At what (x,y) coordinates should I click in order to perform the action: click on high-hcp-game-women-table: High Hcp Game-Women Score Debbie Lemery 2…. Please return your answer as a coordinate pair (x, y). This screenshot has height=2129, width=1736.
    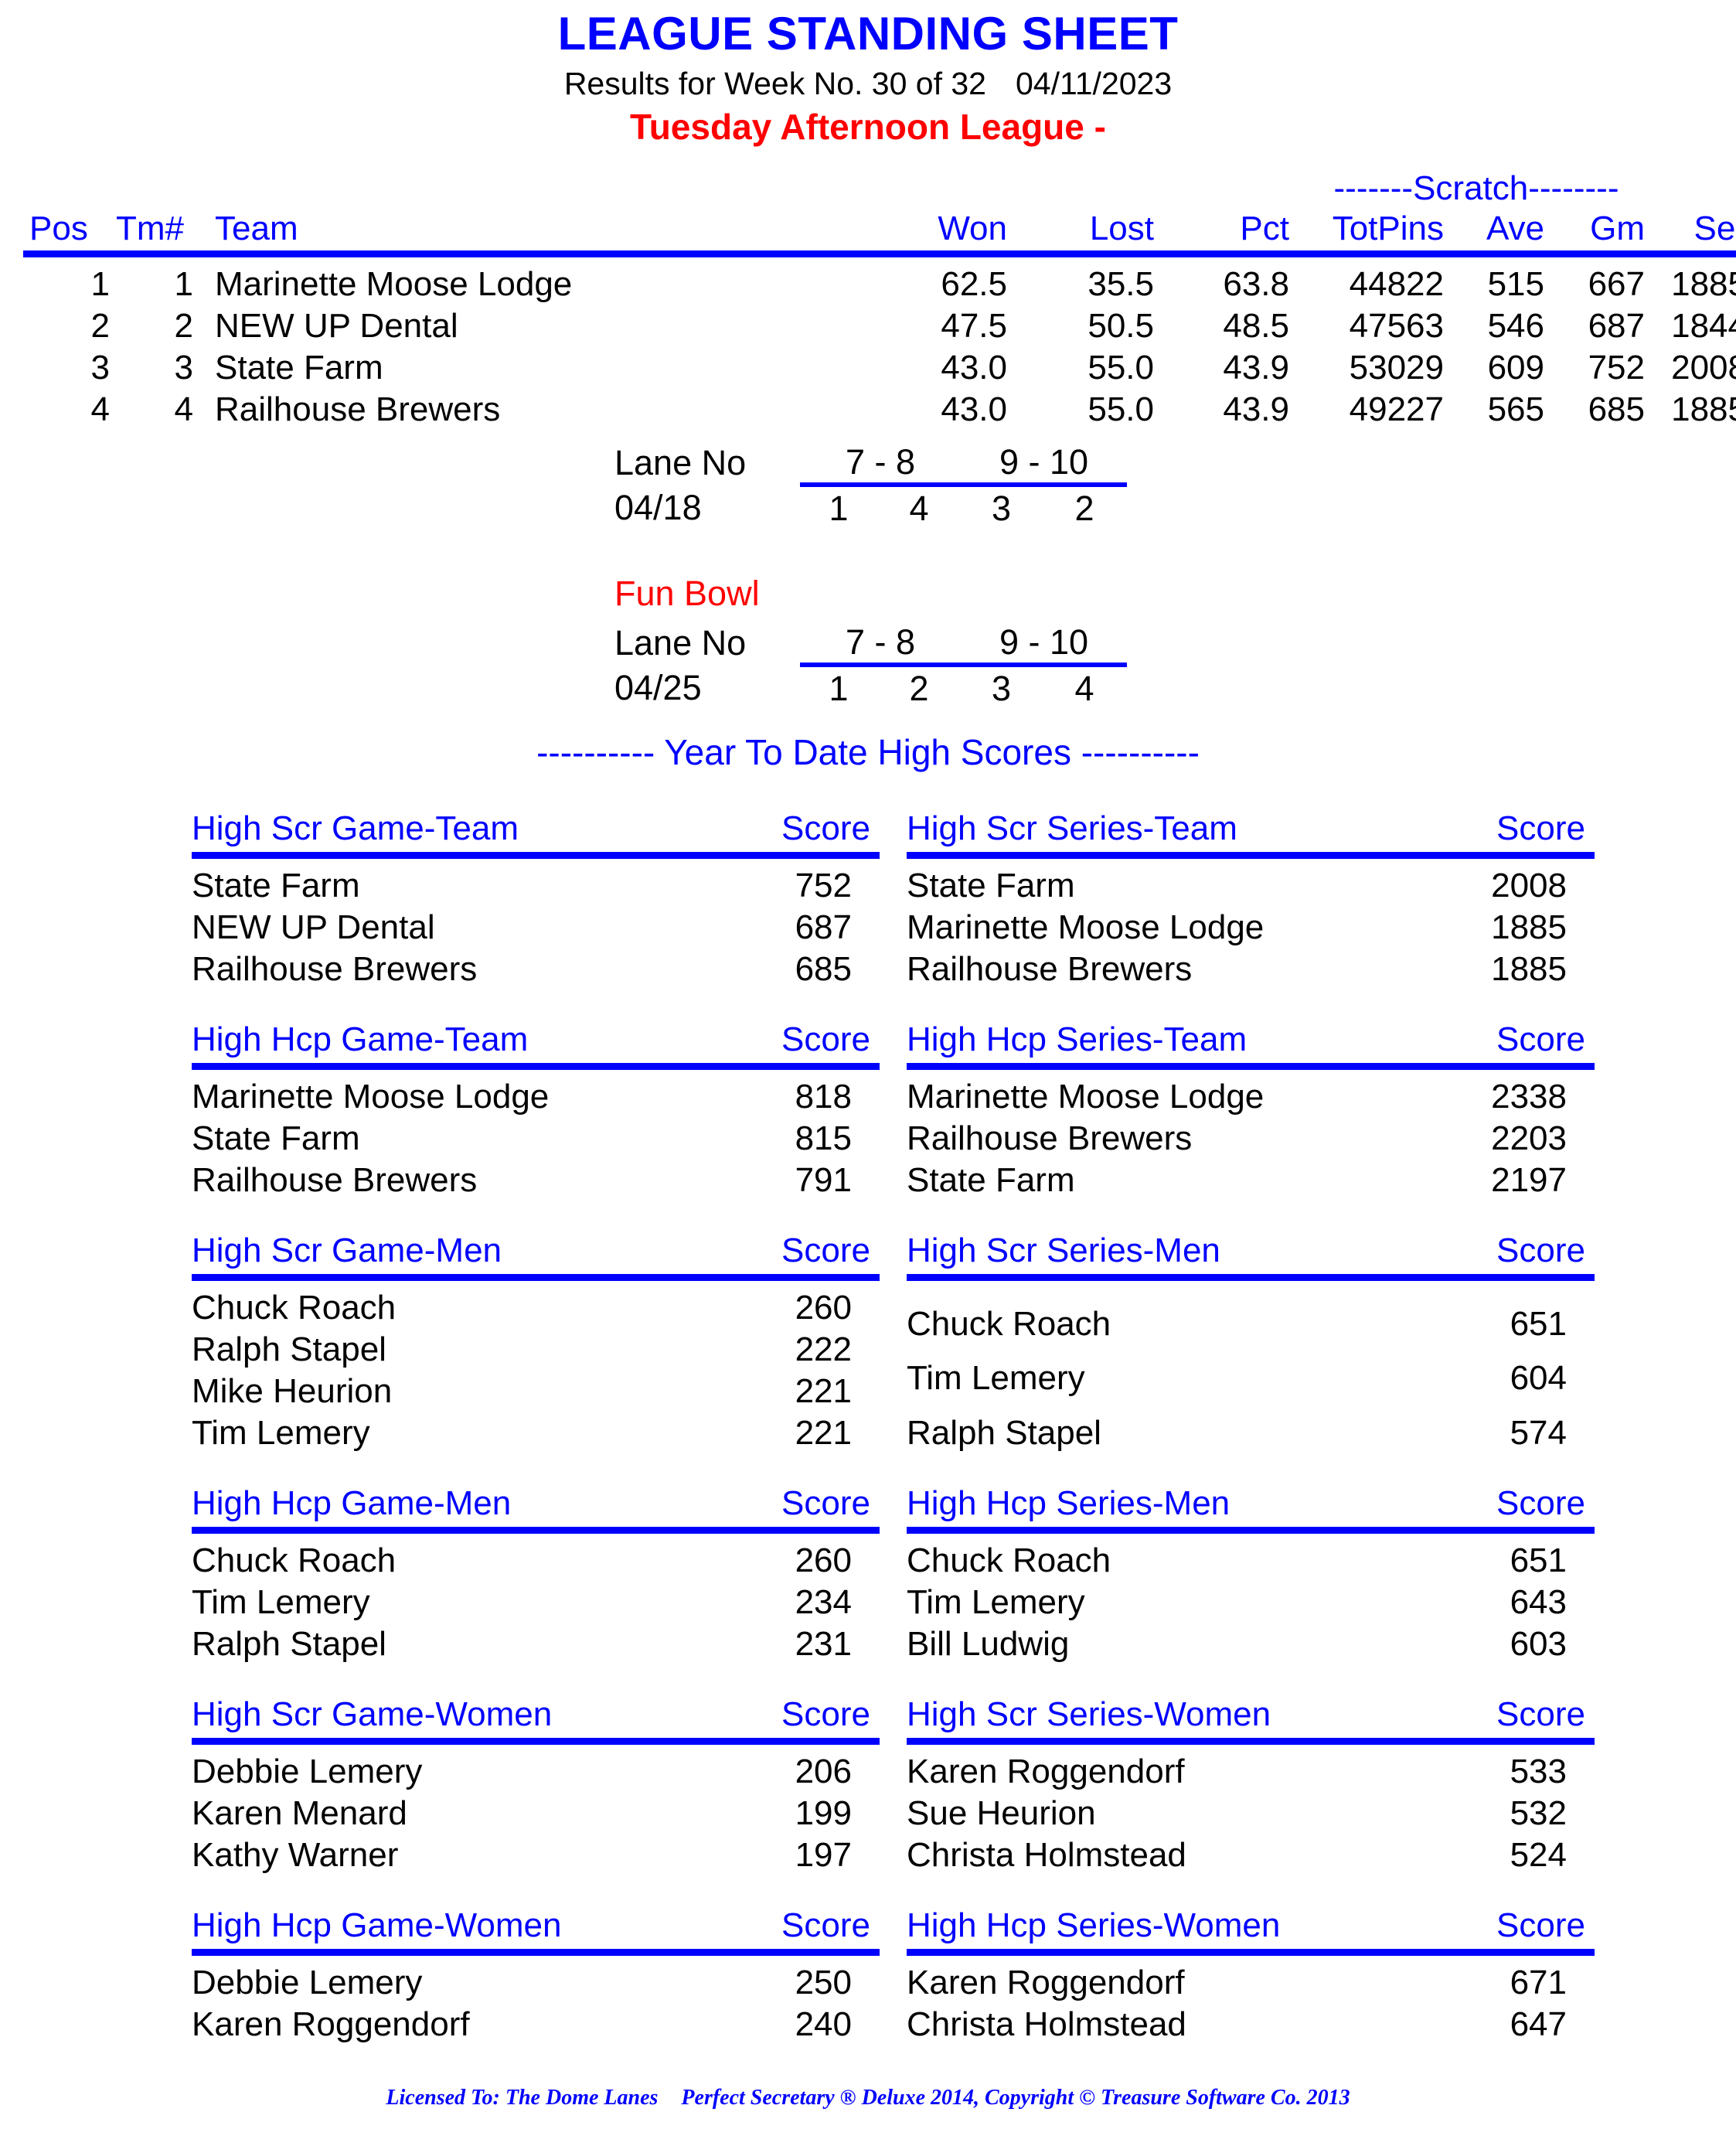
    Looking at the image, I should click on (536, 1977).